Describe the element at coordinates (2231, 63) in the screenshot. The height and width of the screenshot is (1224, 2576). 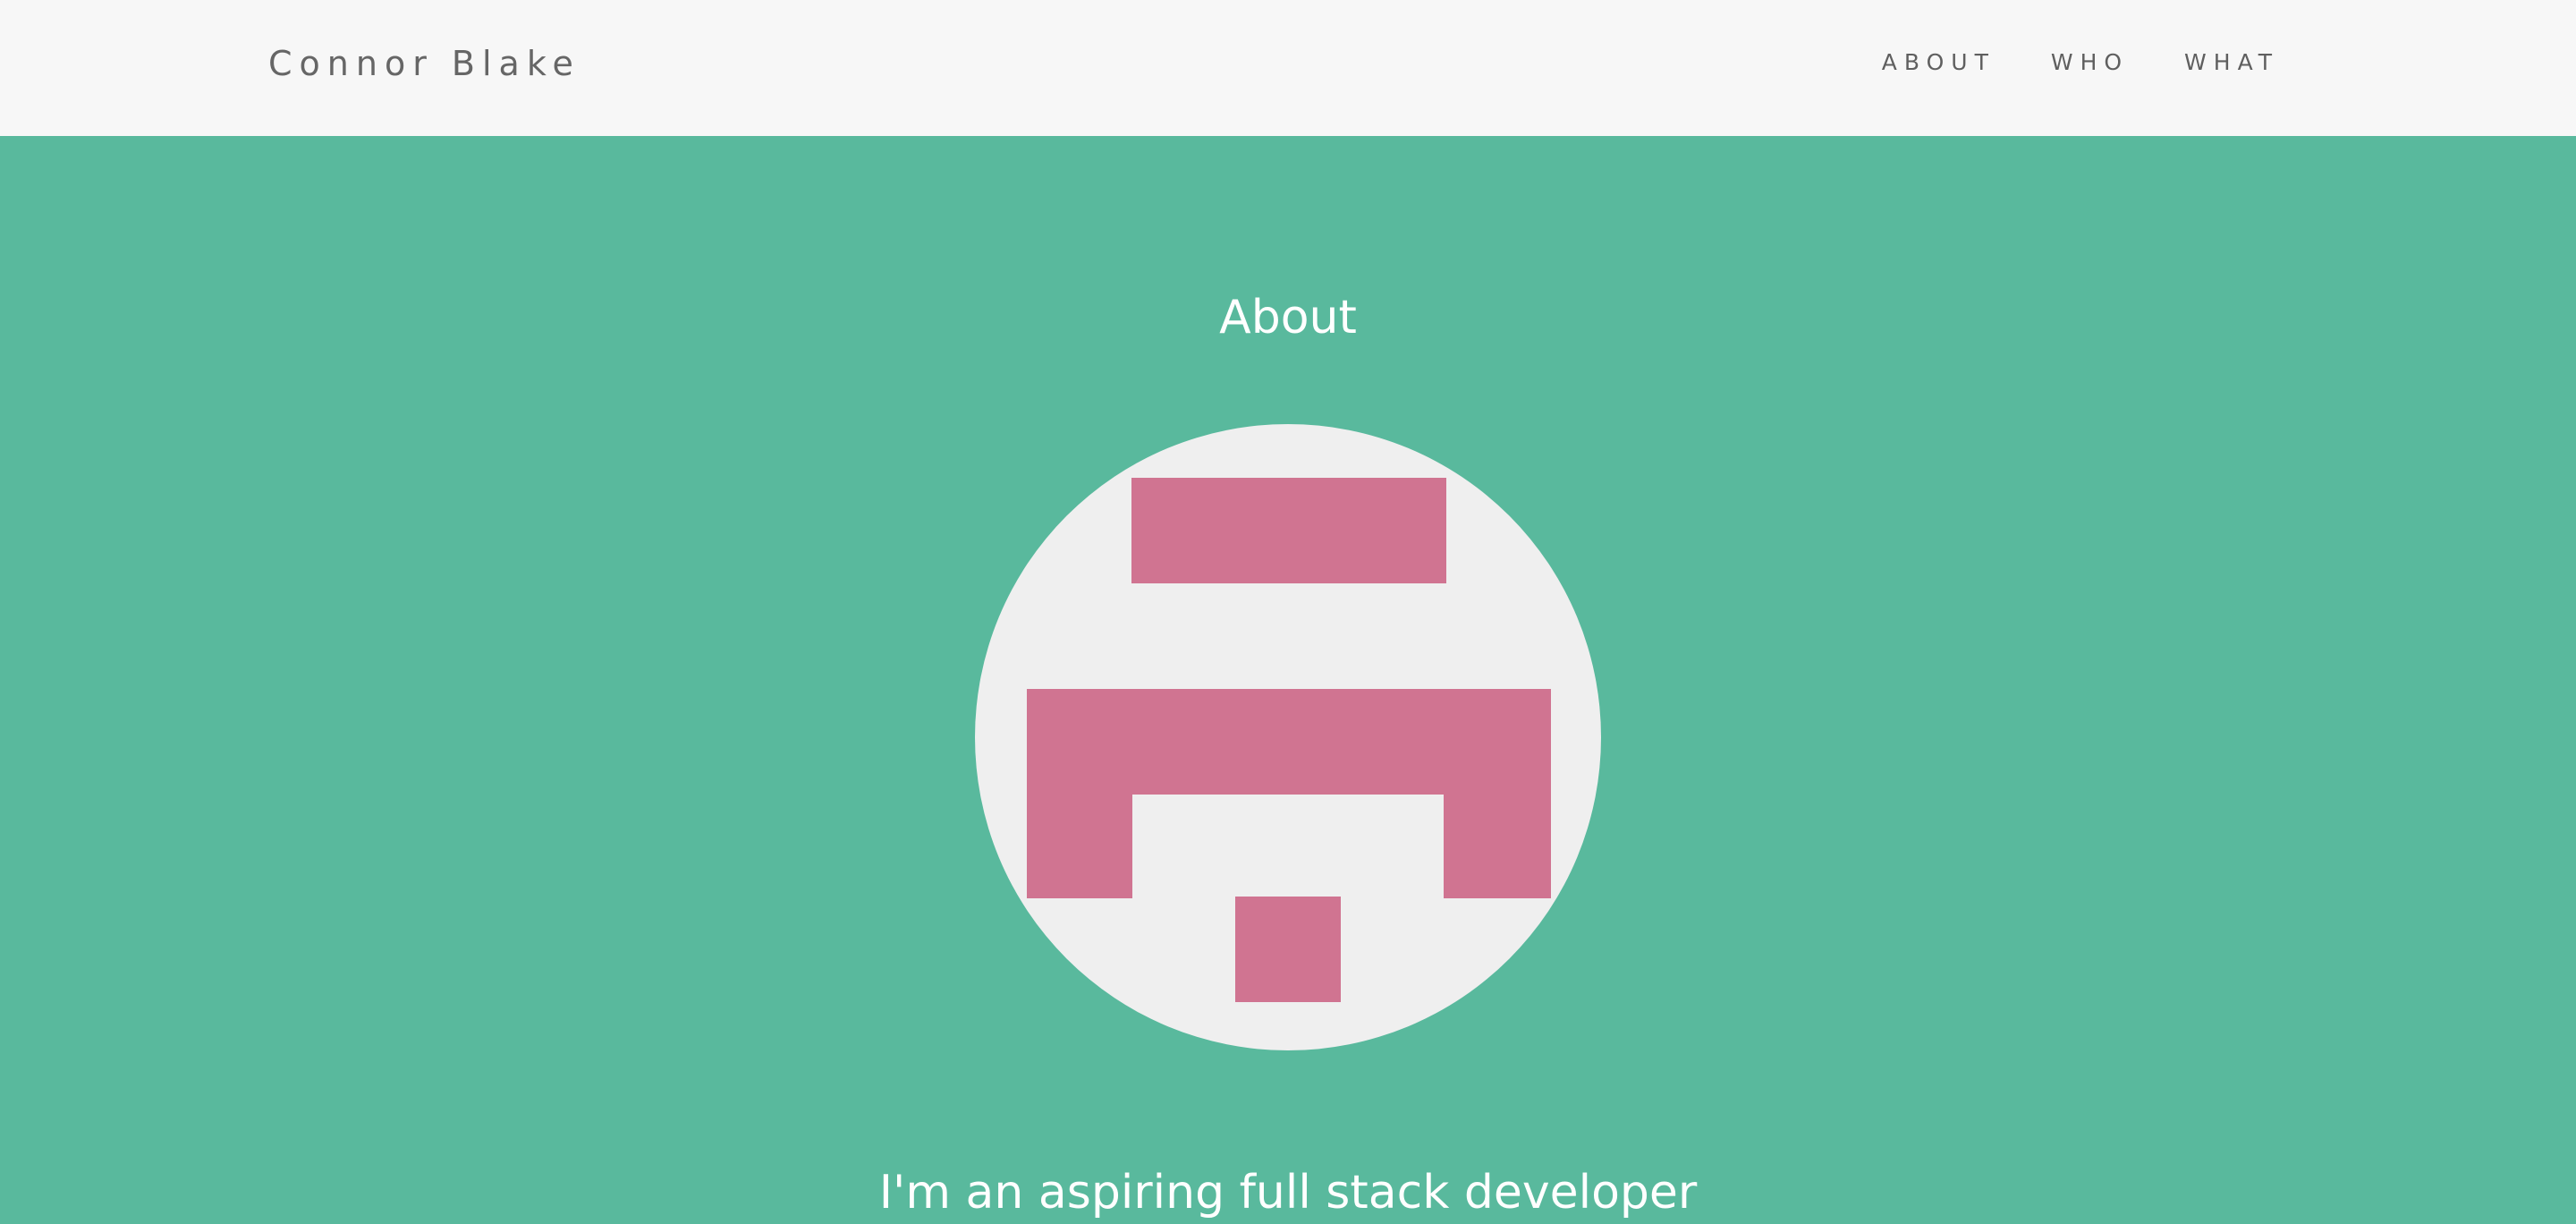
I see `nav-what: WHAT` at that location.